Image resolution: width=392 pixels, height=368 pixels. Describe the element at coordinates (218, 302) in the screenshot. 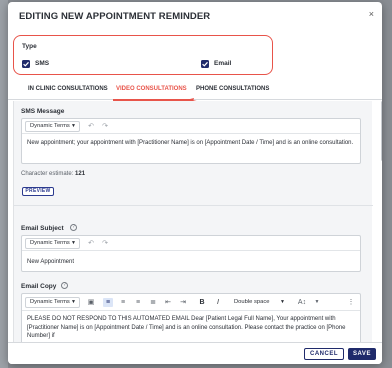

I see `italic-icon: I` at that location.